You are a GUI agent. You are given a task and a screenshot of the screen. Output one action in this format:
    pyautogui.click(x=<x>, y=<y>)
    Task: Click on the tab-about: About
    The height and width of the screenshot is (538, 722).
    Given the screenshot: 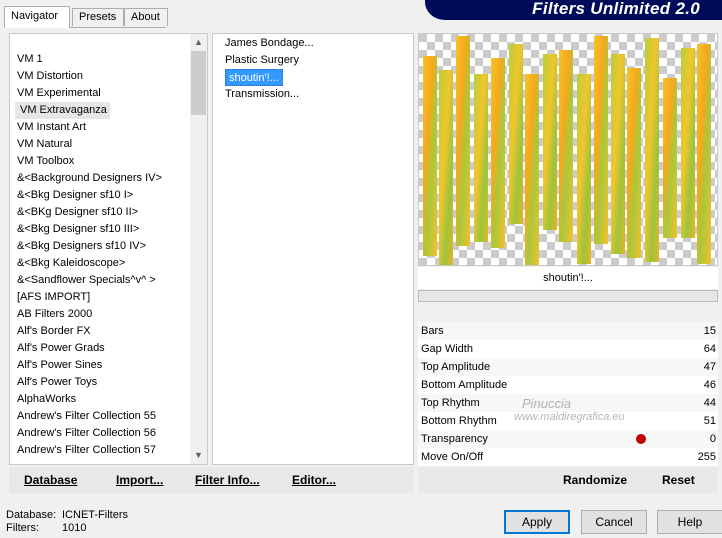 What is the action you would take?
    pyautogui.click(x=146, y=17)
    